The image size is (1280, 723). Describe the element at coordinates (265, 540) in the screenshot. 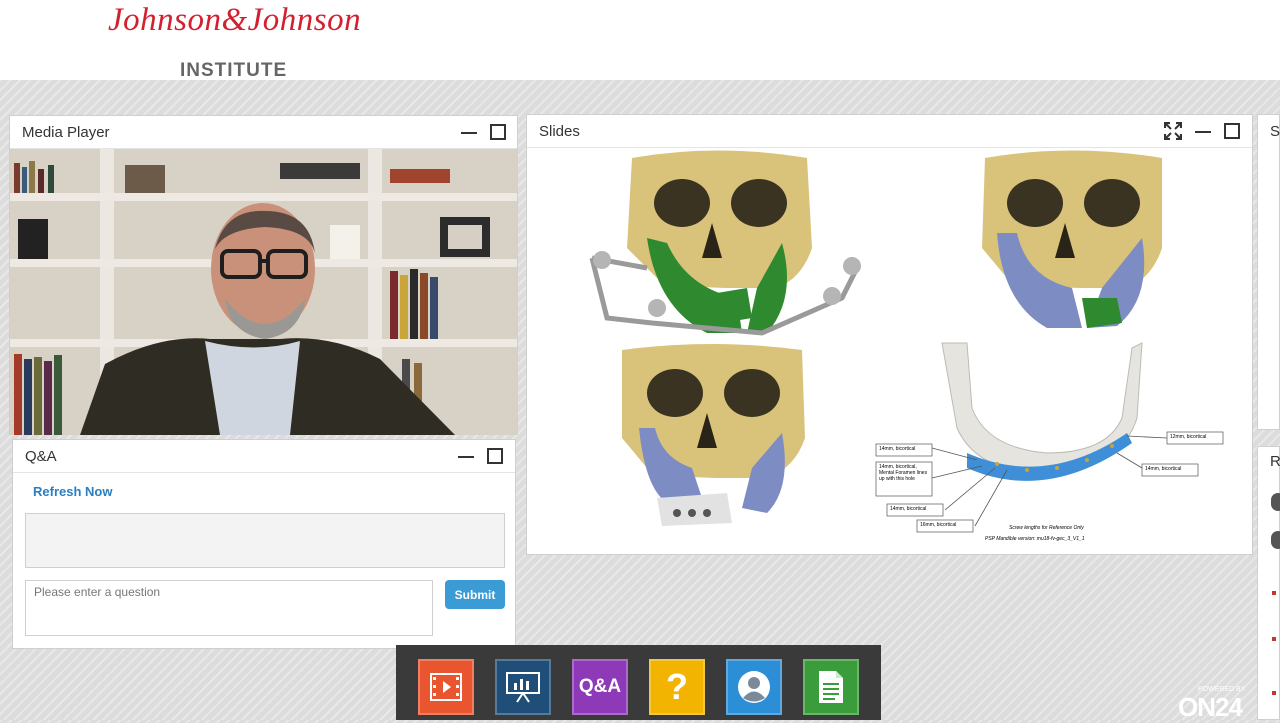

I see `qa-messages-box` at that location.